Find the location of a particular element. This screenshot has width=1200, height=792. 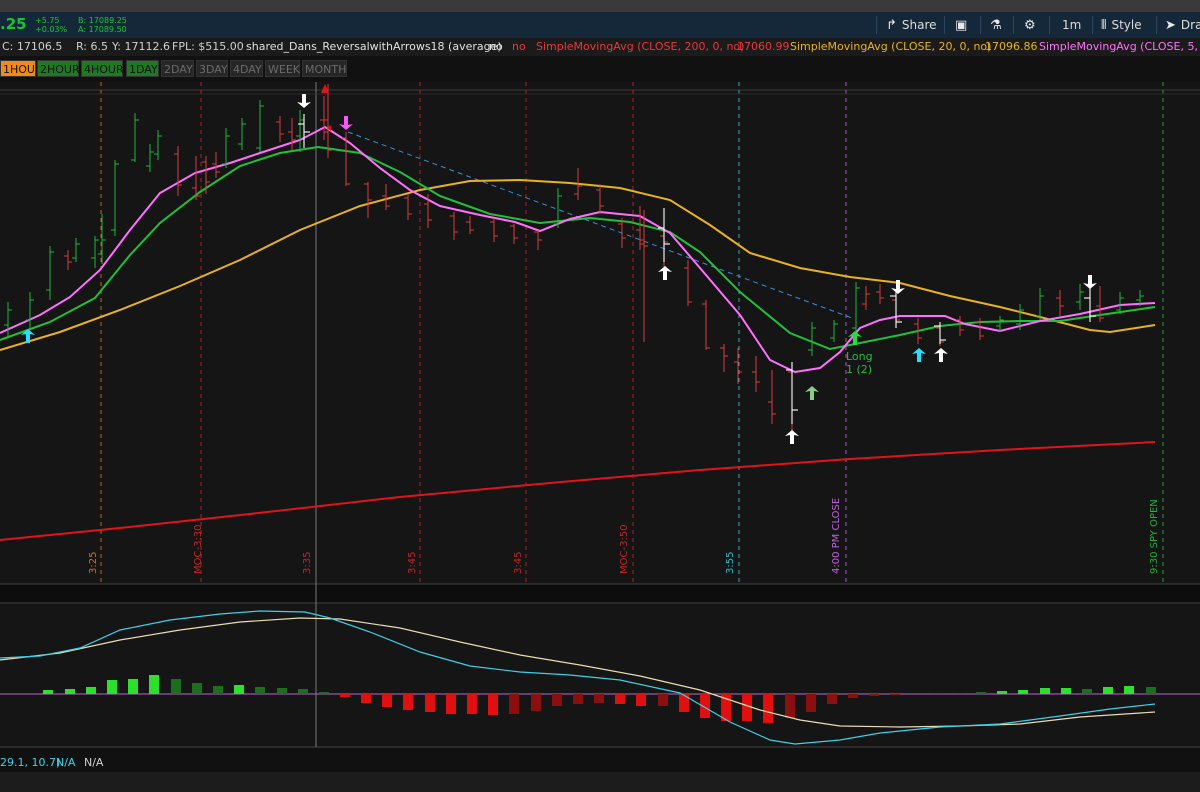

time-marker-label: 3:25 is located at coordinates (93, 563).